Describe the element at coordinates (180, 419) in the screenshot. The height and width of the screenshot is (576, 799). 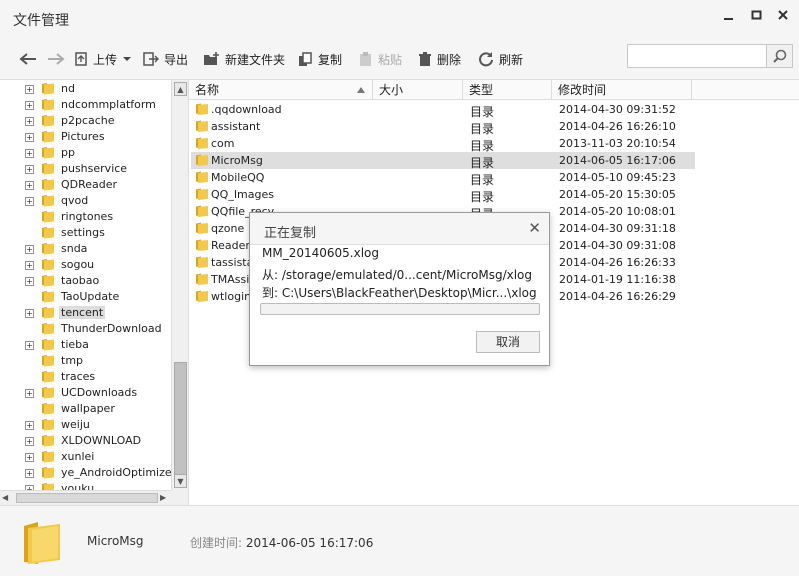
I see `scroll-thumb` at that location.